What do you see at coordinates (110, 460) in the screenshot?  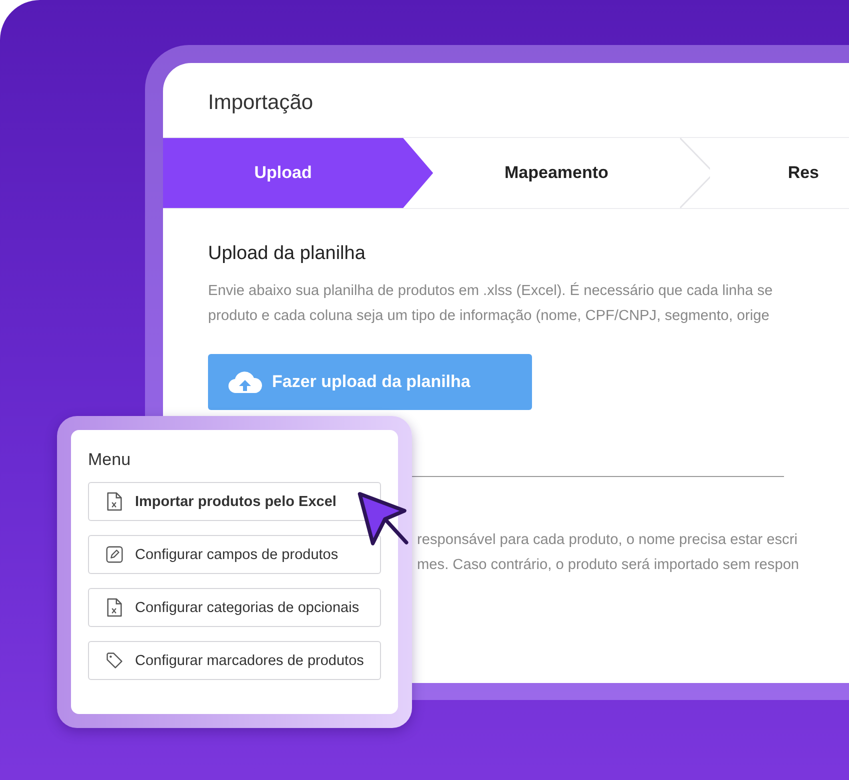 I see `menu-title: Menu` at bounding box center [110, 460].